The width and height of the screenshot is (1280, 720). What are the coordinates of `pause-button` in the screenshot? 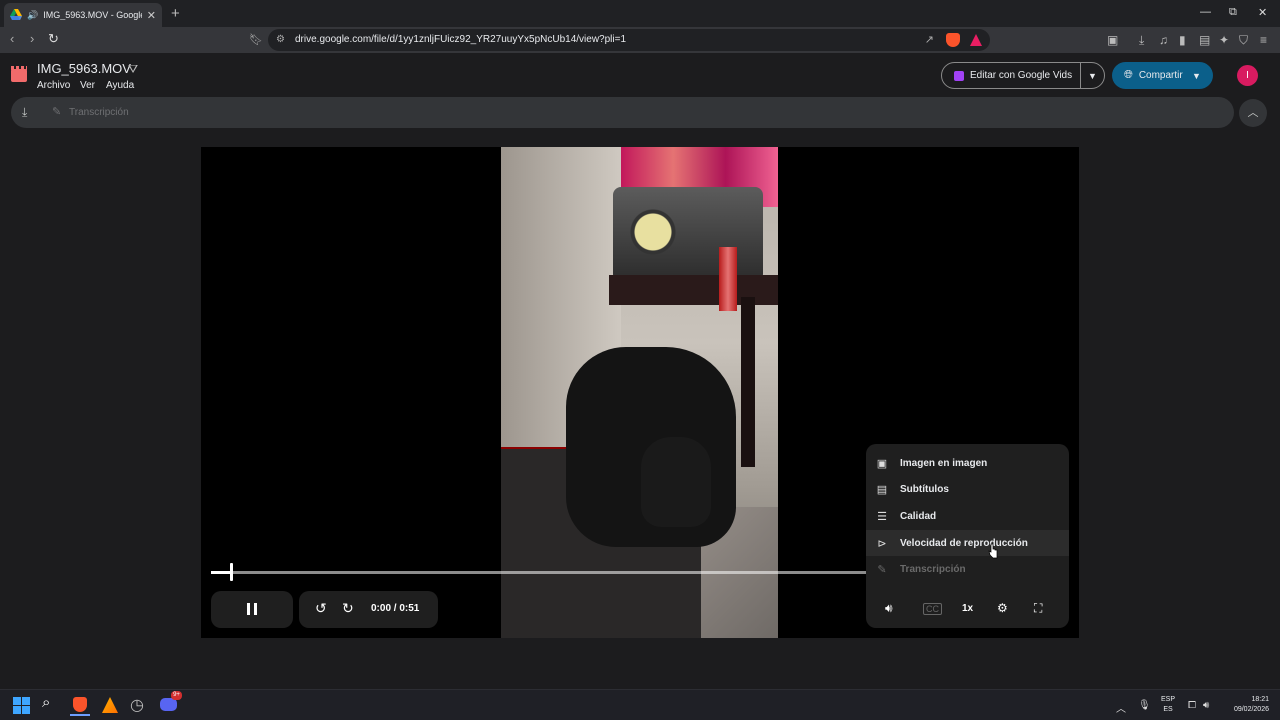 It's located at (252, 609).